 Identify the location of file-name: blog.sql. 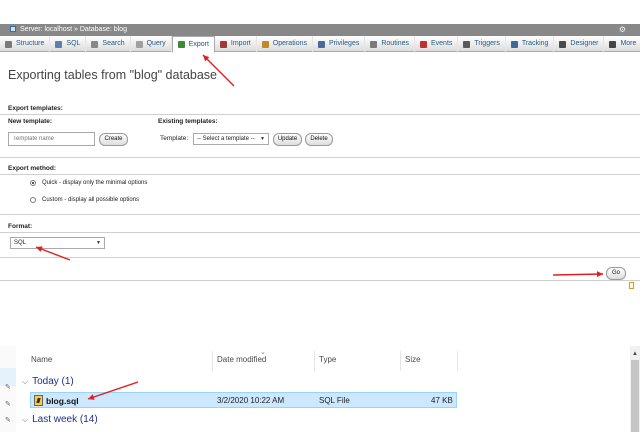
(62, 401).